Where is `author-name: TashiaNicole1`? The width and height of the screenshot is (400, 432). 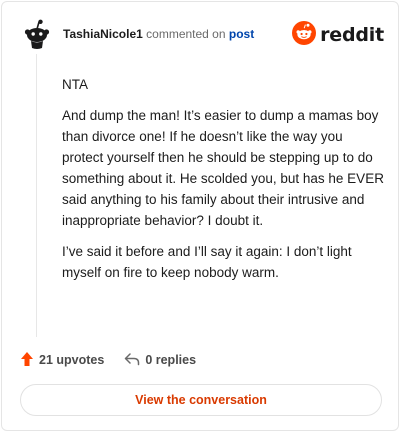
author-name: TashiaNicole1 is located at coordinates (103, 34).